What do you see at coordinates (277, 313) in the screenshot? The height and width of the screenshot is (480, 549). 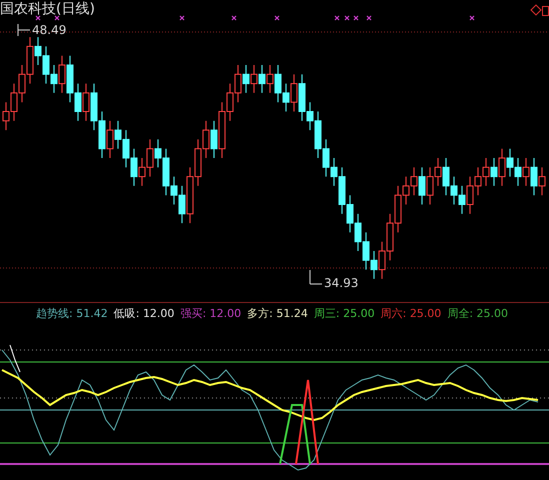 I see `legend-item: 多方: 51.24` at bounding box center [277, 313].